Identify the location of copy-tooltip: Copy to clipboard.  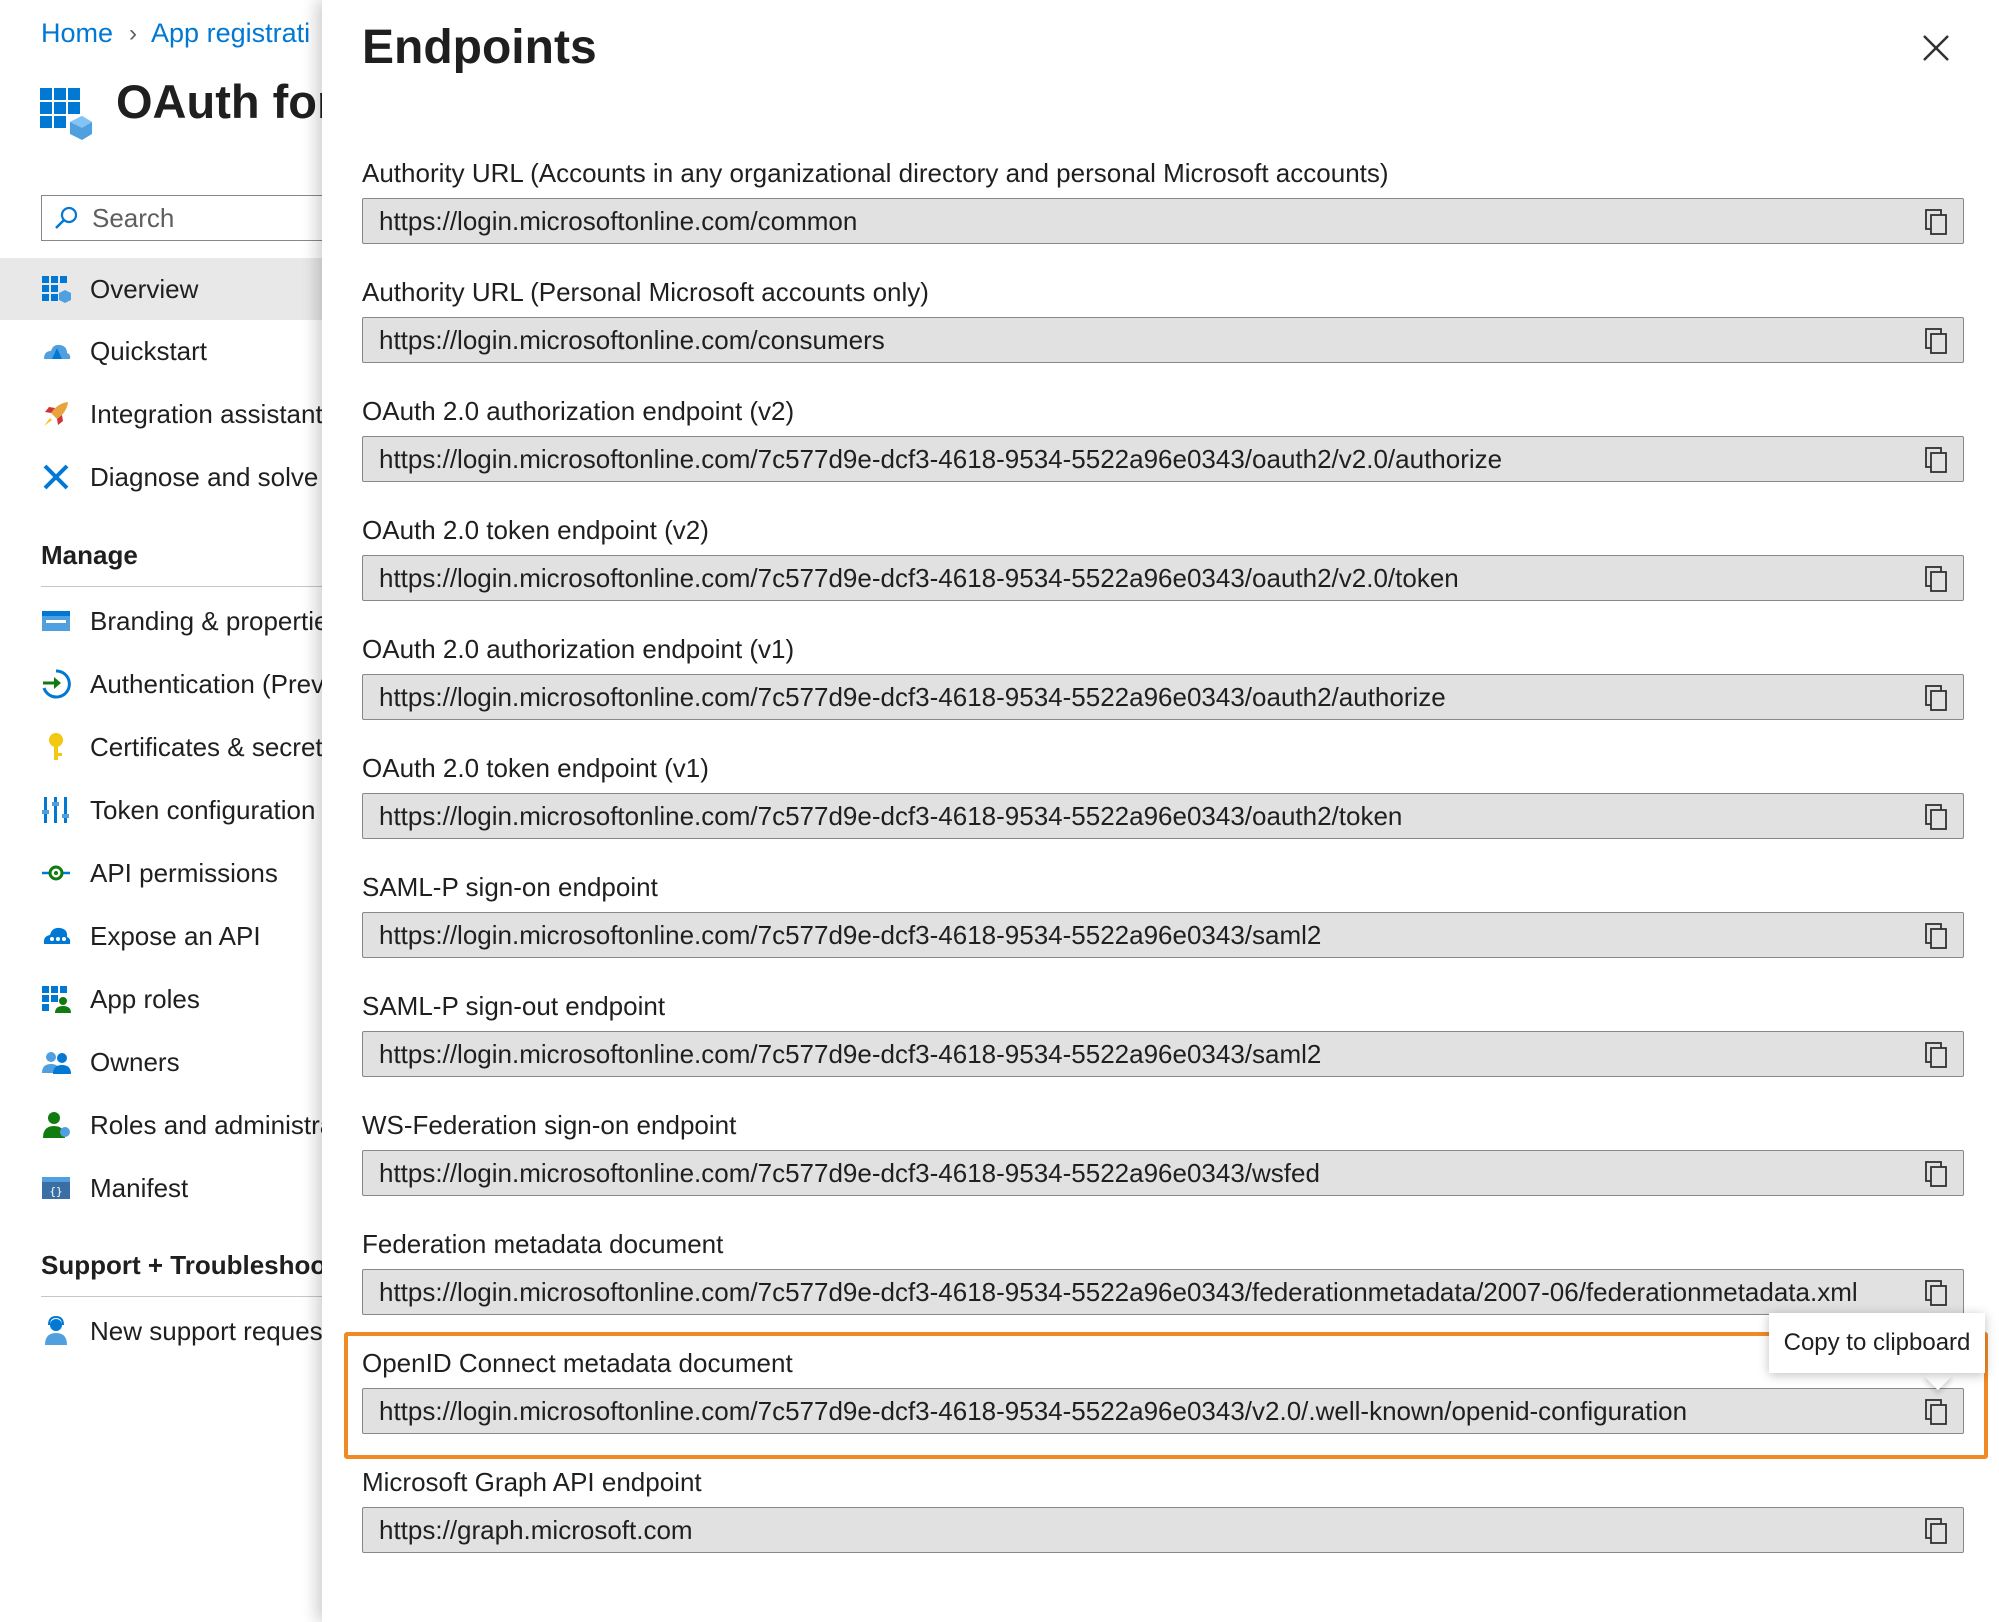
(1877, 1343).